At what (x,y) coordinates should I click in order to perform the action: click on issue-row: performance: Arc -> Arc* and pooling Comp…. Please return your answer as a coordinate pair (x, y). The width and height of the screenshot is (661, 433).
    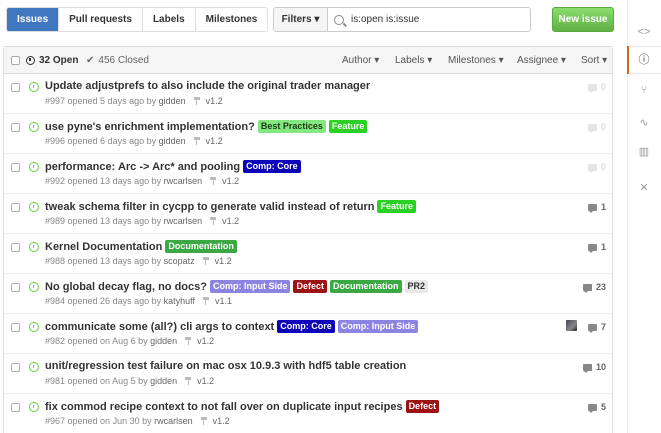
    Looking at the image, I should click on (308, 174).